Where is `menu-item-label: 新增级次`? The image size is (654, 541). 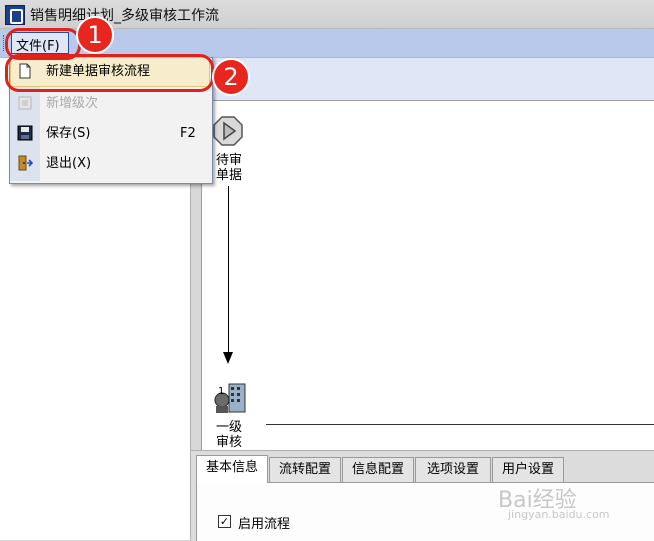 menu-item-label: 新增级次 is located at coordinates (72, 103).